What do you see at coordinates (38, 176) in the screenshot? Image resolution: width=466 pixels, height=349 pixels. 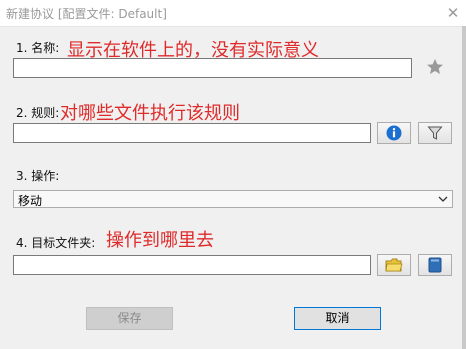 I see `operation-label: 3. 操作:` at bounding box center [38, 176].